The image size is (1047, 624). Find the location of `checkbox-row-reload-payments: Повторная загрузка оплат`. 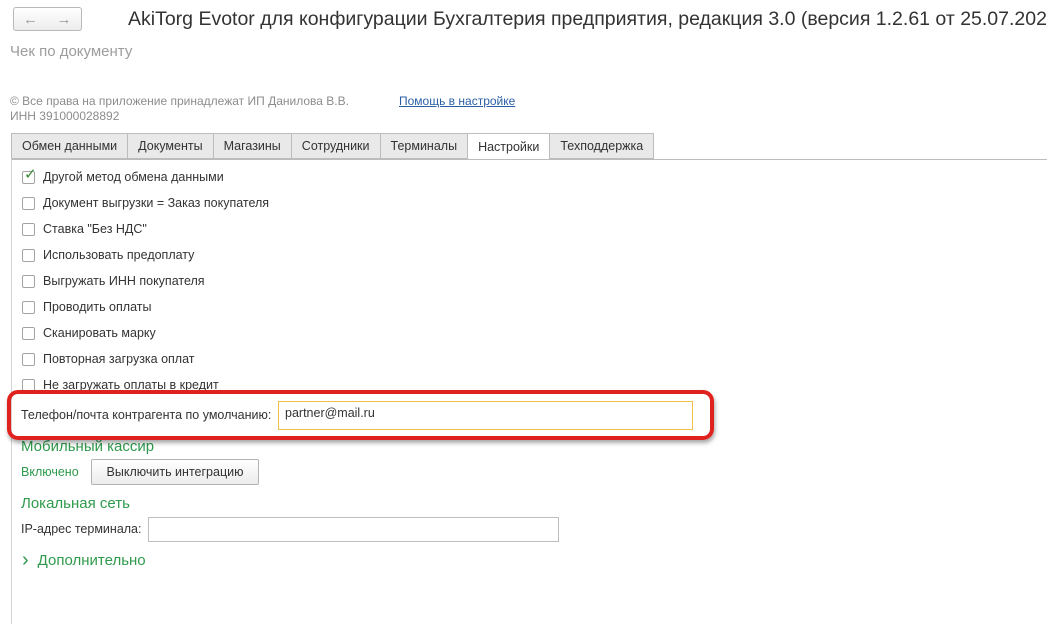

checkbox-row-reload-payments: Повторная загрузка оплат is located at coordinates (108, 359).